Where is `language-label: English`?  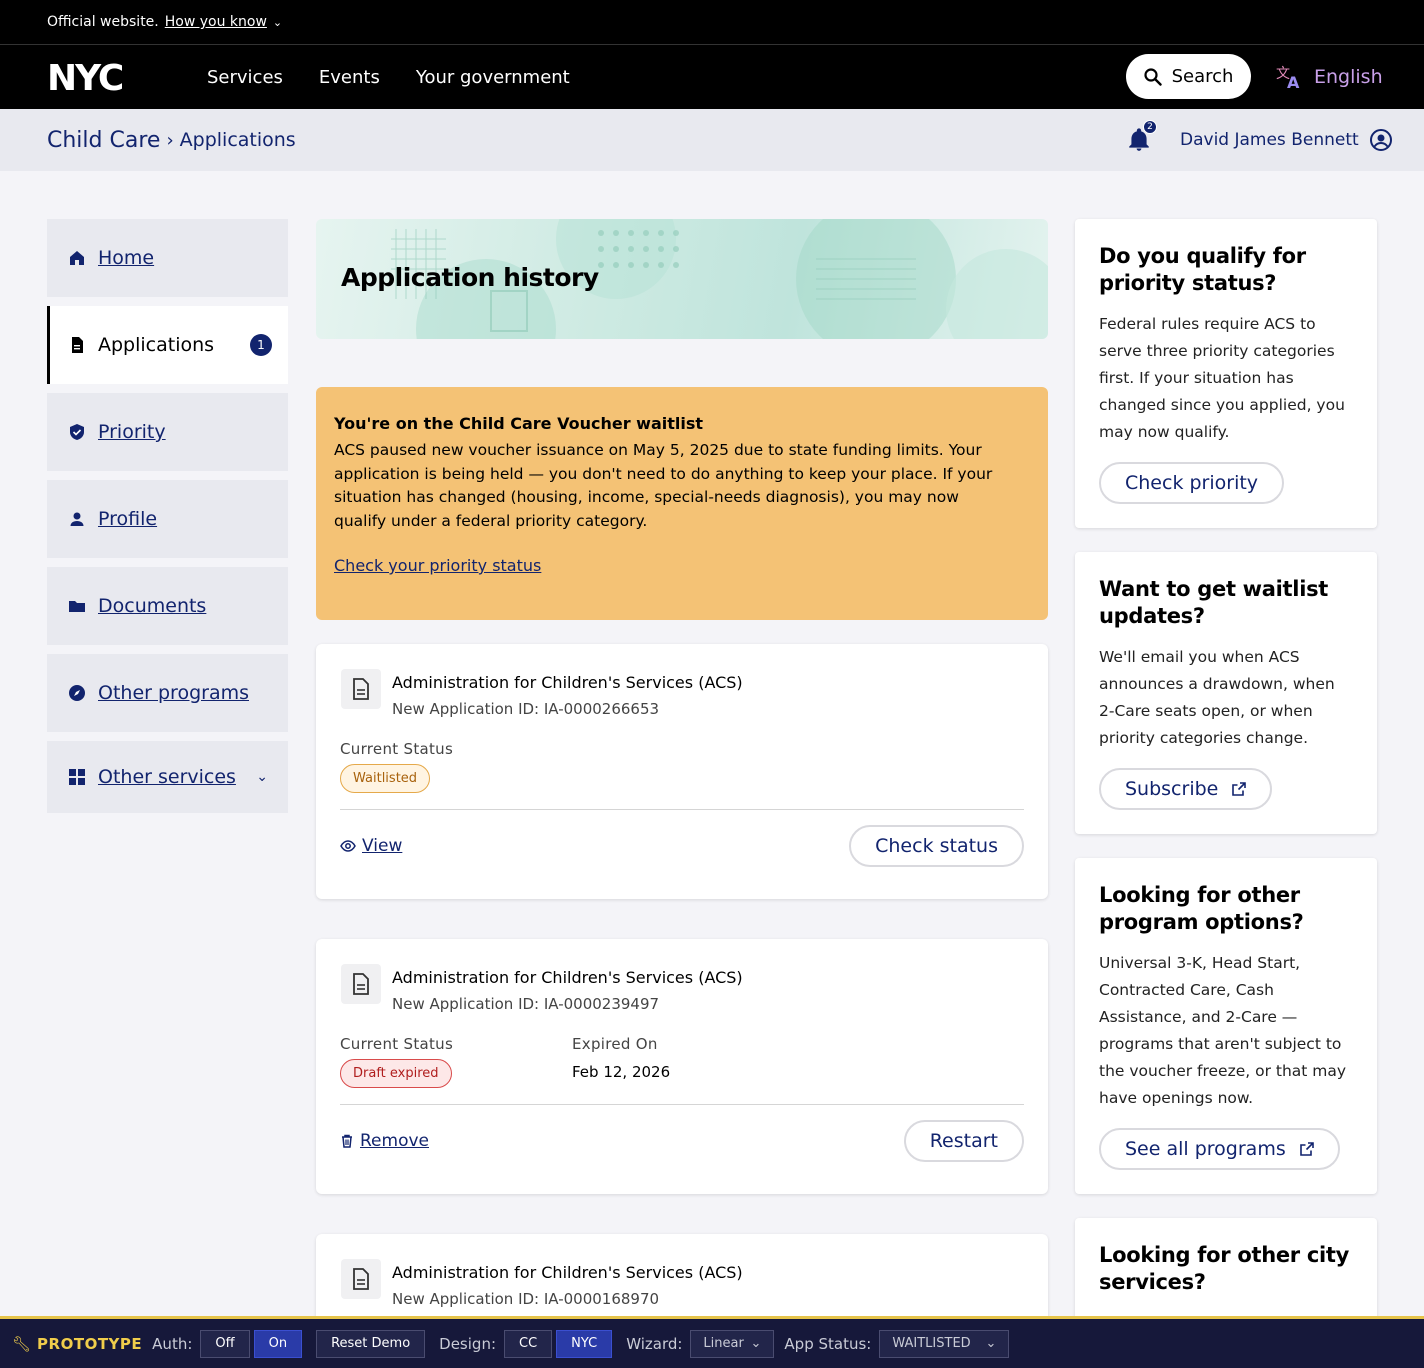 language-label: English is located at coordinates (1348, 77).